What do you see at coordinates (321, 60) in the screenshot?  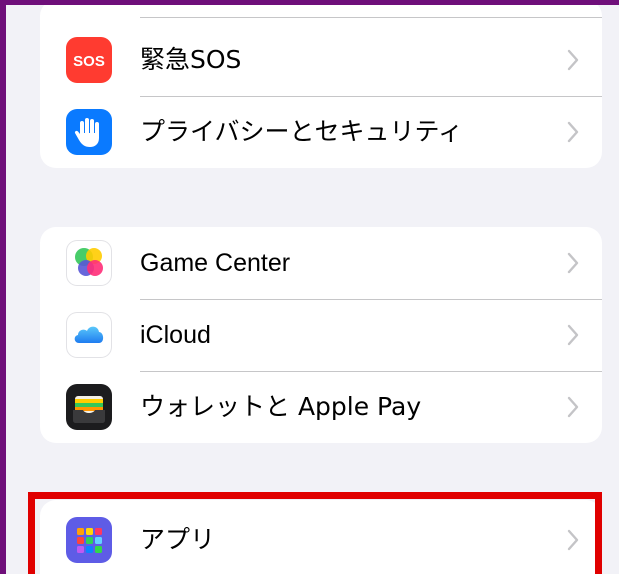 I see `settings-row-emergency-sos: SOS 緊急SOS` at bounding box center [321, 60].